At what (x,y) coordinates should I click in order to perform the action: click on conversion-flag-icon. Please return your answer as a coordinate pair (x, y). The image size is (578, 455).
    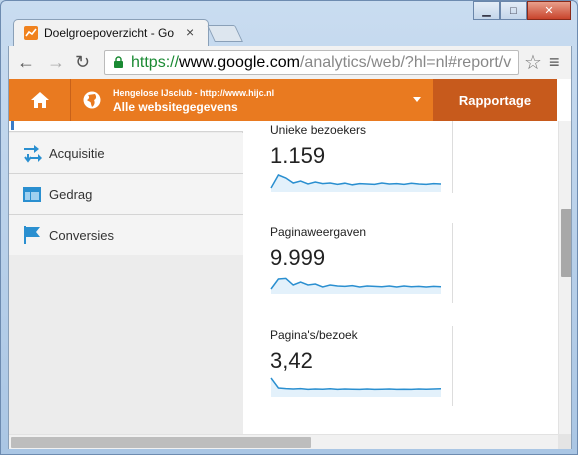
    Looking at the image, I should click on (32, 235).